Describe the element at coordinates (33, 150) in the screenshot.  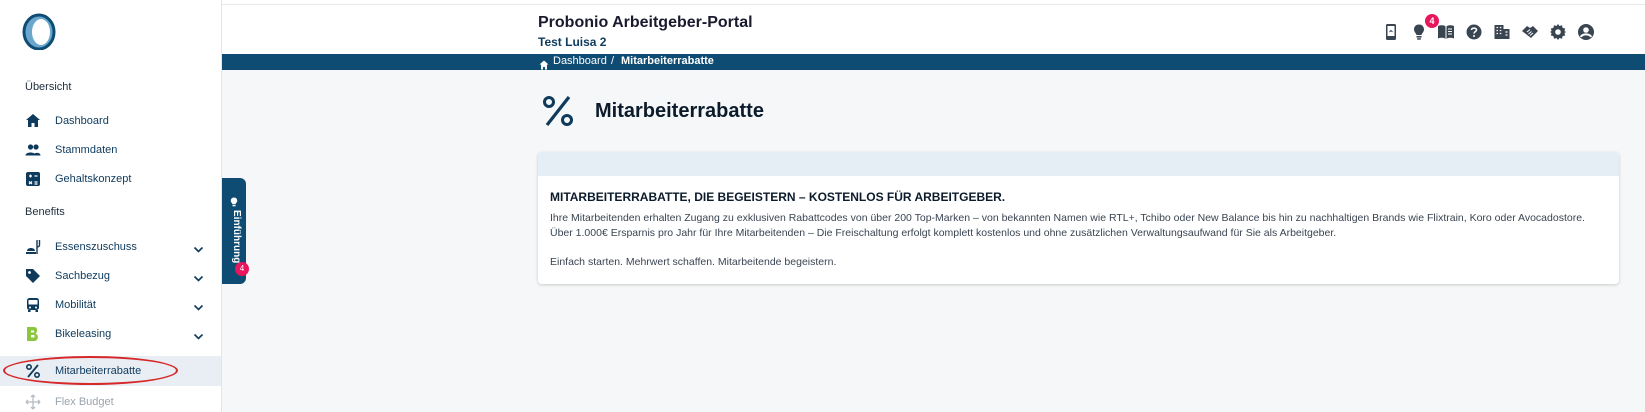
I see `people-icon` at that location.